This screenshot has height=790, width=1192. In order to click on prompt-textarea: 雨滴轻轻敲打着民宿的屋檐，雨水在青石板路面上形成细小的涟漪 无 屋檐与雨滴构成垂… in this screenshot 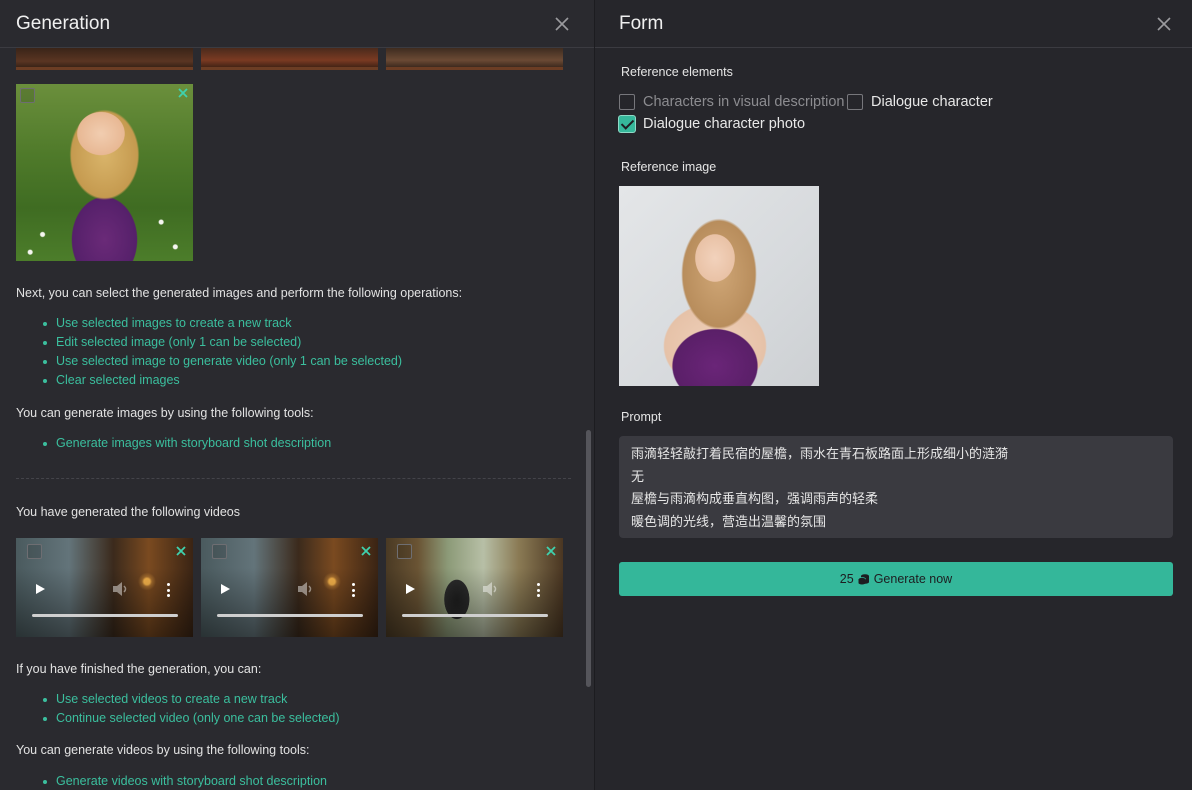, I will do `click(896, 487)`.